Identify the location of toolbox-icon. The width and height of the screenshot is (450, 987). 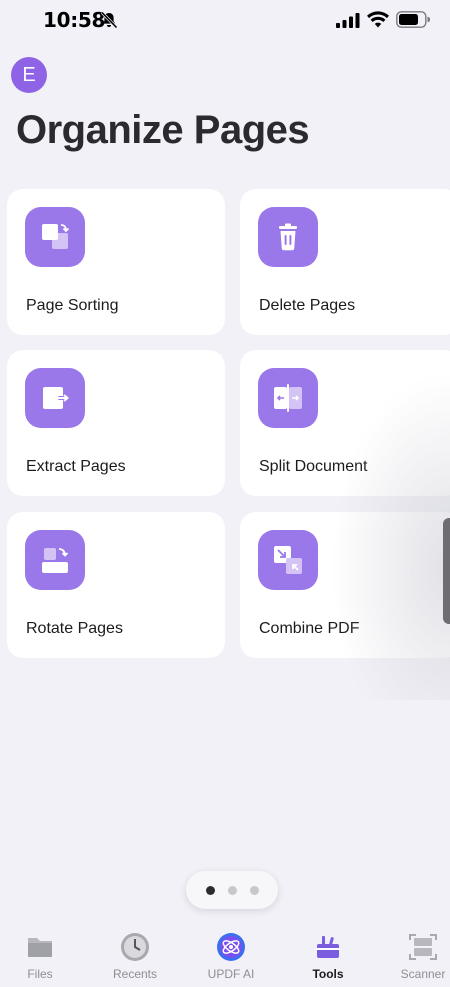
(328, 947).